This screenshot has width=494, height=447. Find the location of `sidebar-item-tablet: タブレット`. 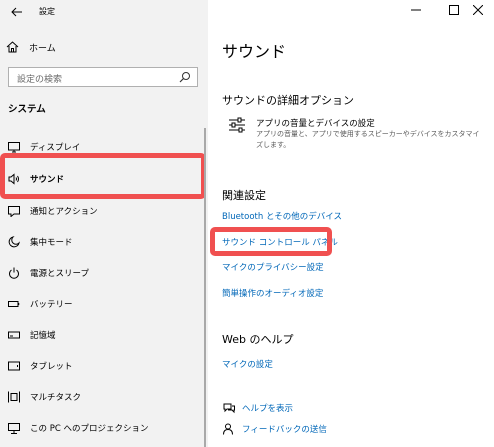

sidebar-item-tablet: タブレット is located at coordinates (102, 366).